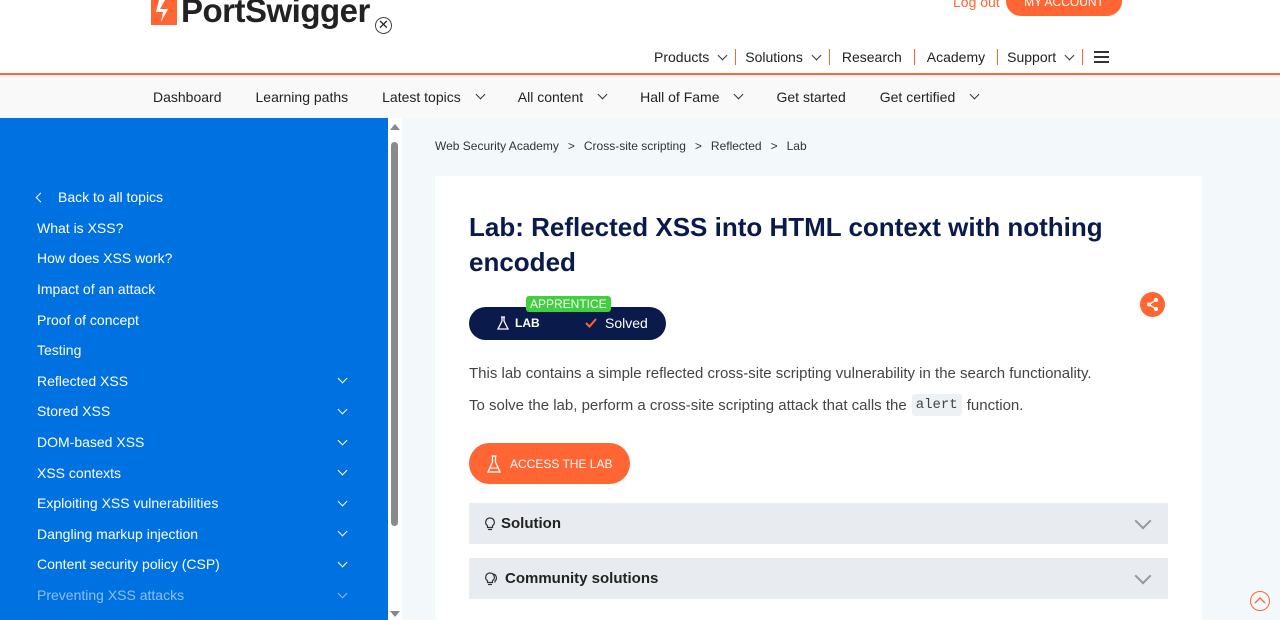 The width and height of the screenshot is (1280, 620). What do you see at coordinates (497, 146) in the screenshot?
I see `breadcrumb-link: Web Security Academy` at bounding box center [497, 146].